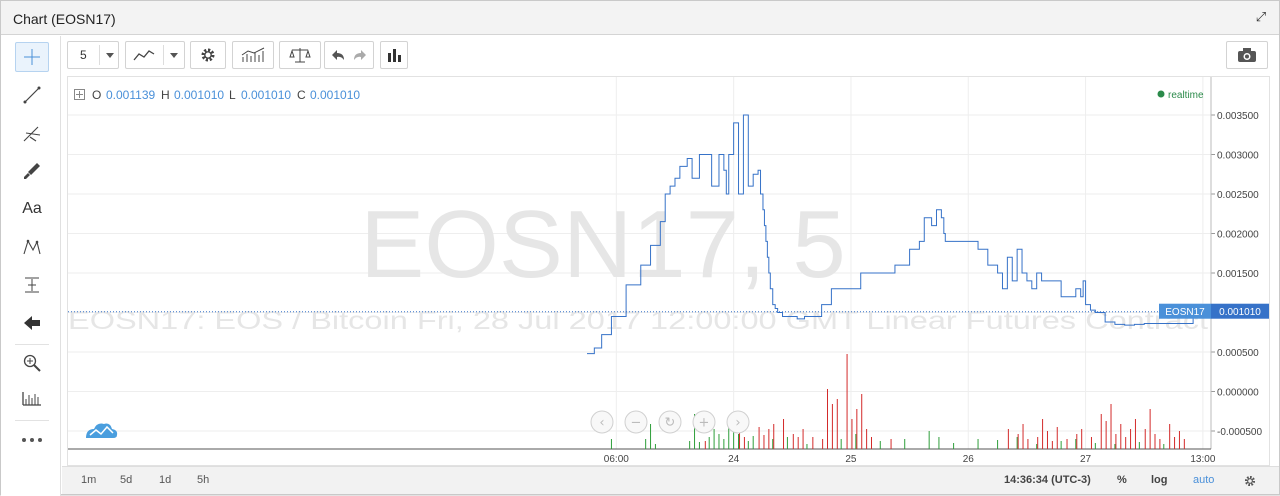 The width and height of the screenshot is (1280, 496). I want to click on cloud-logo-icon, so click(102, 430).